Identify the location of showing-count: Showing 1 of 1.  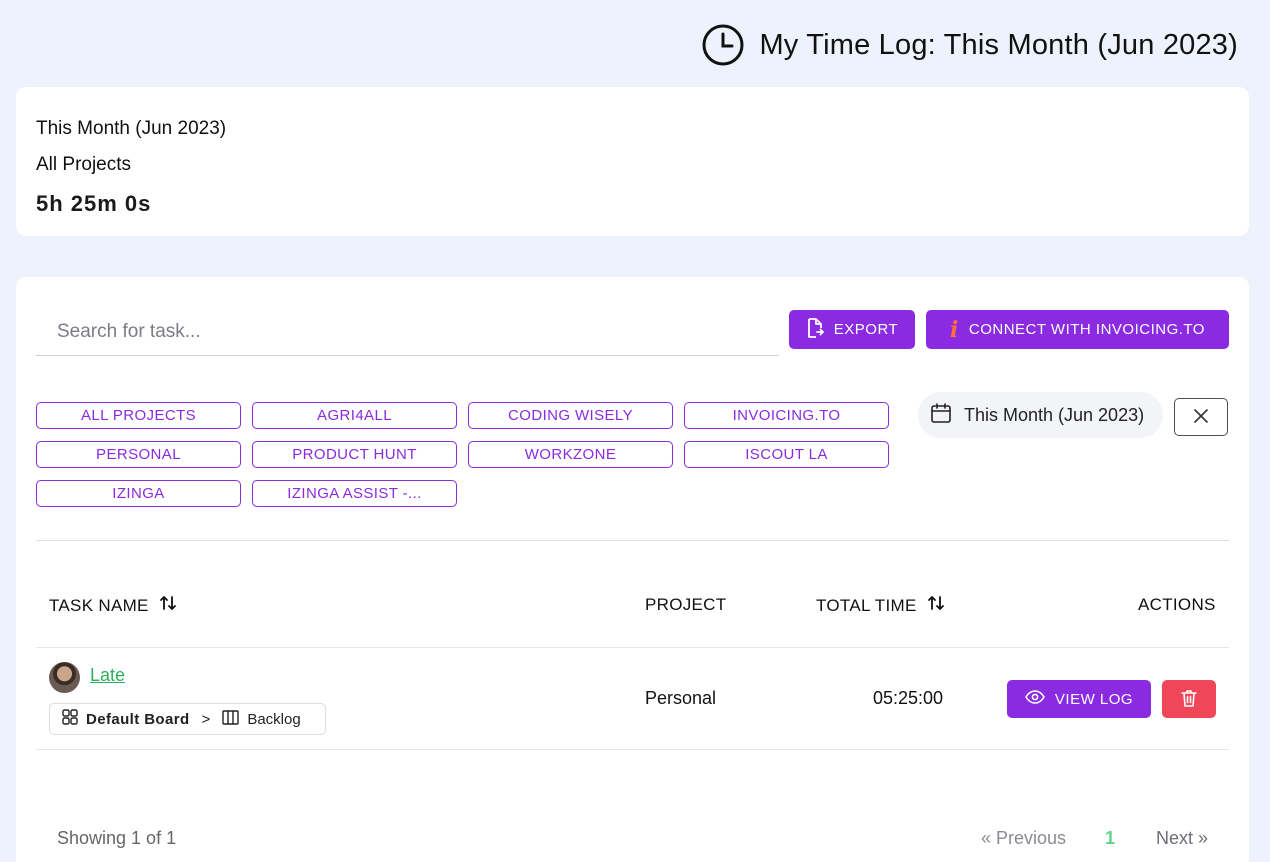
(117, 838).